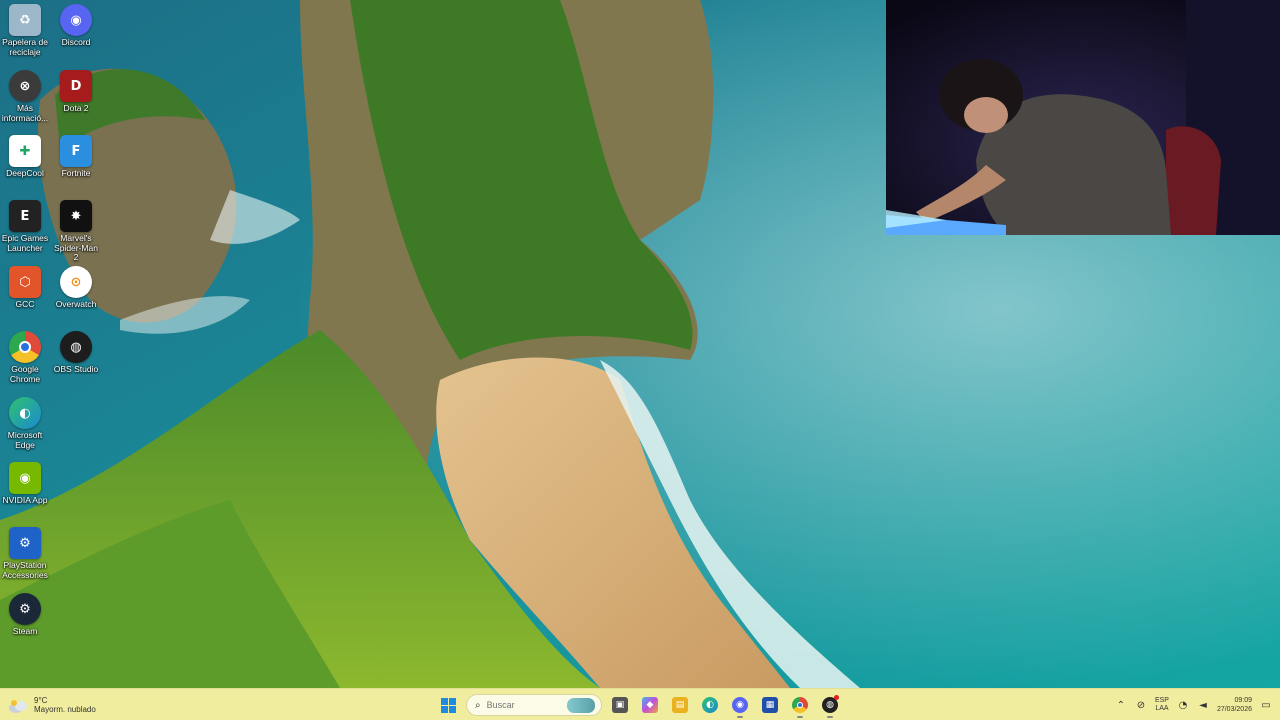 This screenshot has width=1280, height=720. I want to click on taskbar-app-store: ▦, so click(770, 705).